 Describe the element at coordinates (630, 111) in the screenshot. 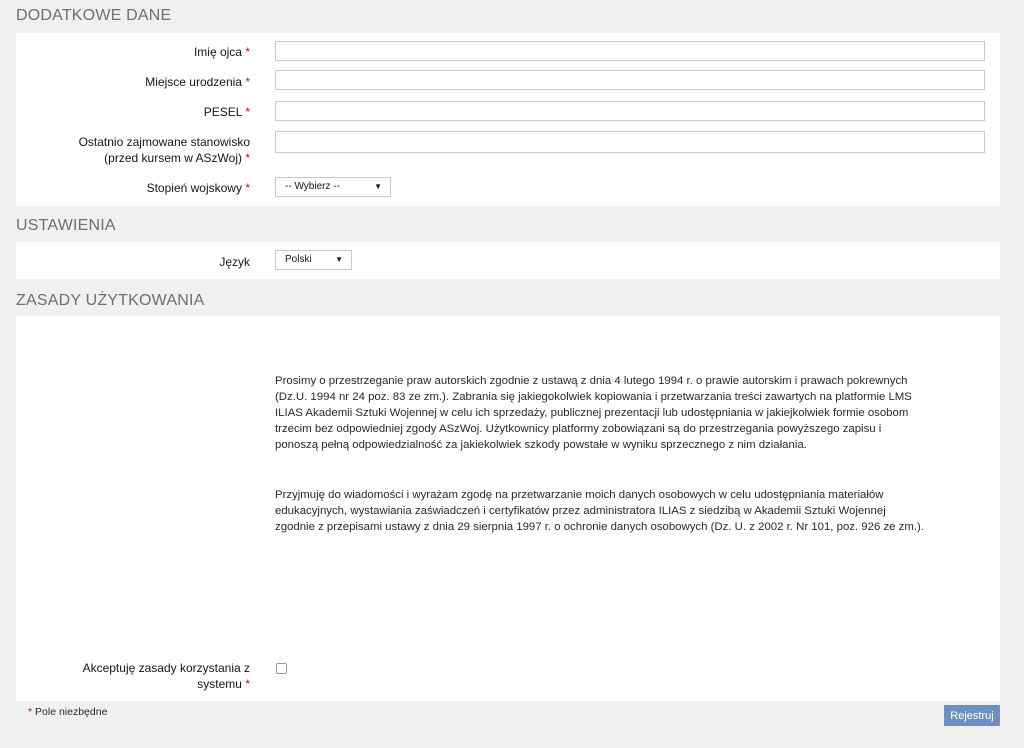

I see `pesel-input` at that location.